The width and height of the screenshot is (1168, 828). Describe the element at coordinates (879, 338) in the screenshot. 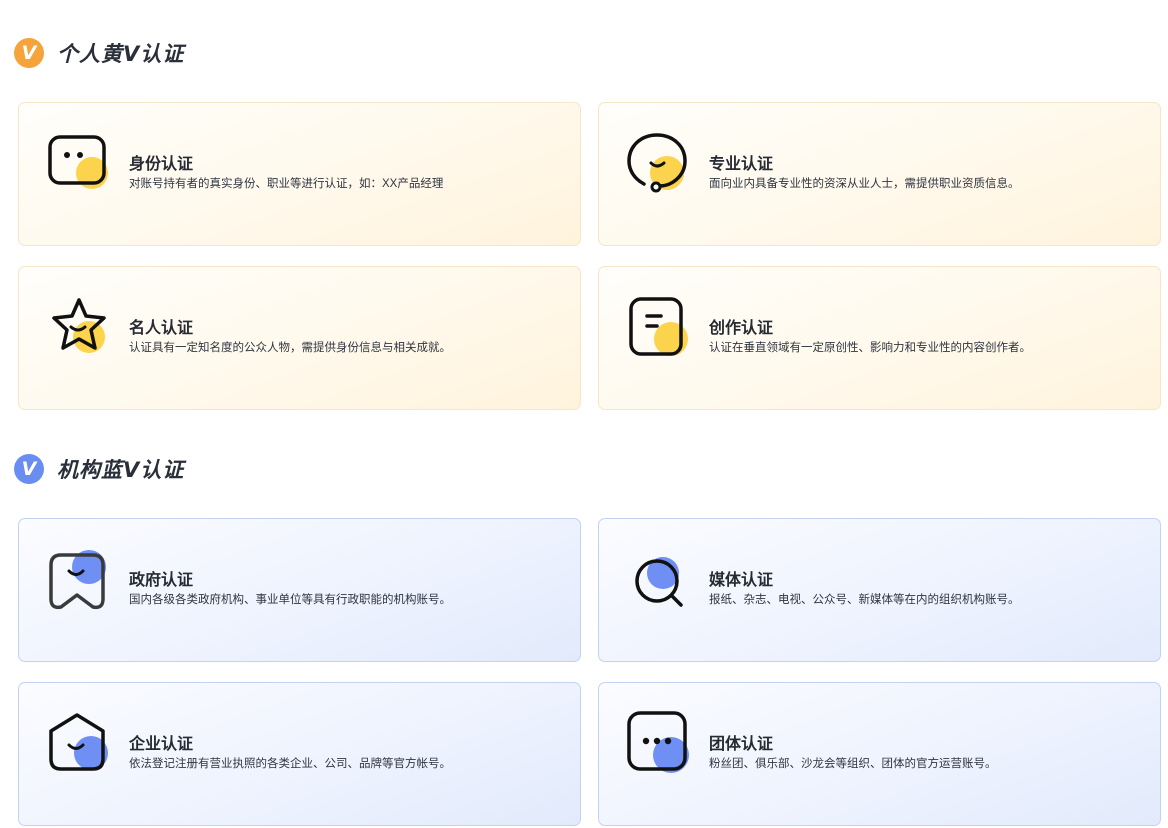

I see `creator-verification-card: 创作认证 认证在垂直领域有一定原创性、影响力和专业性的内容创作者。` at that location.